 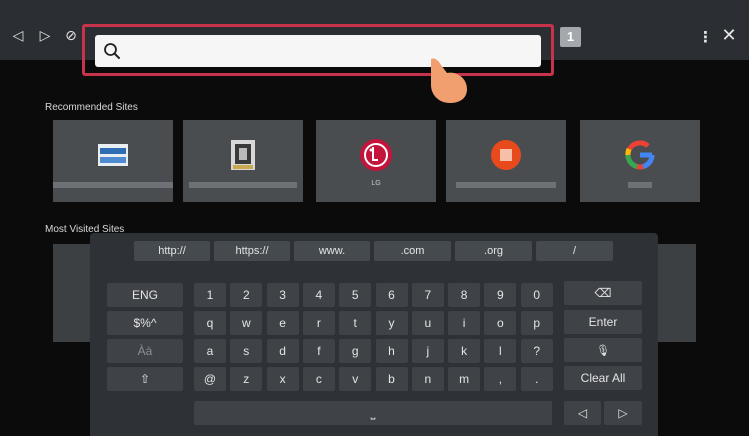 I want to click on char-key: 3, so click(x=282, y=295).